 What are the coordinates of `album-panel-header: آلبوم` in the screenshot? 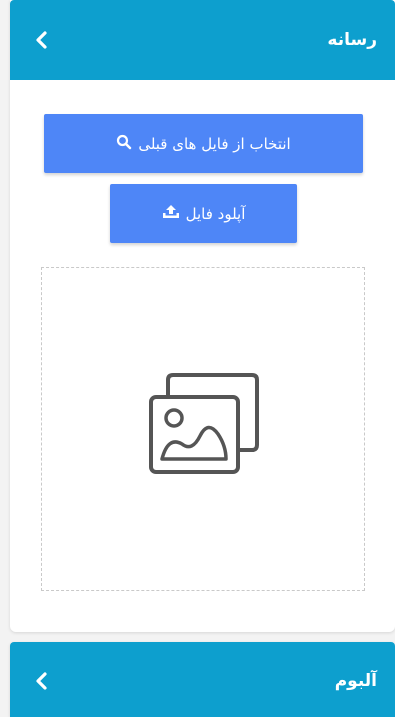 It's located at (202, 679).